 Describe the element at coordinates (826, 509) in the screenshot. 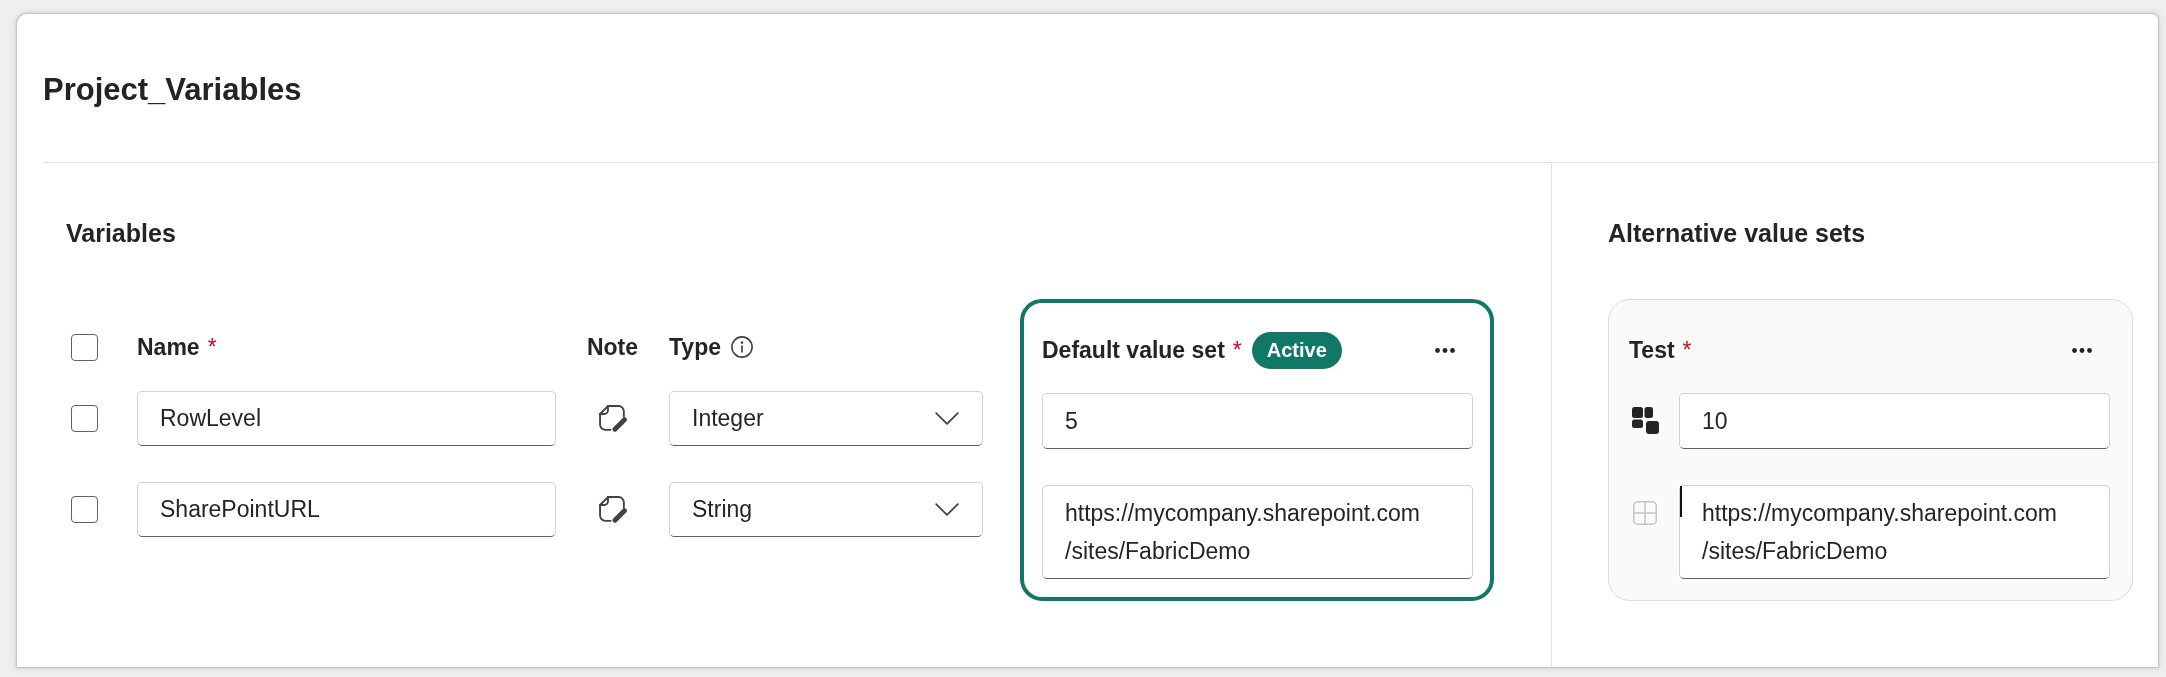

I see `type-dropdown: String` at that location.